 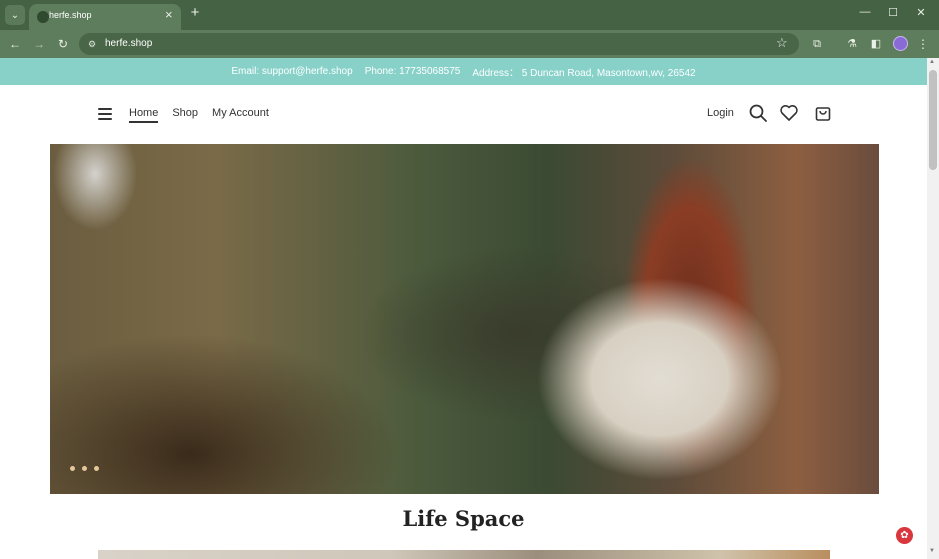 I want to click on labs-icon: ⚗, so click(x=852, y=44).